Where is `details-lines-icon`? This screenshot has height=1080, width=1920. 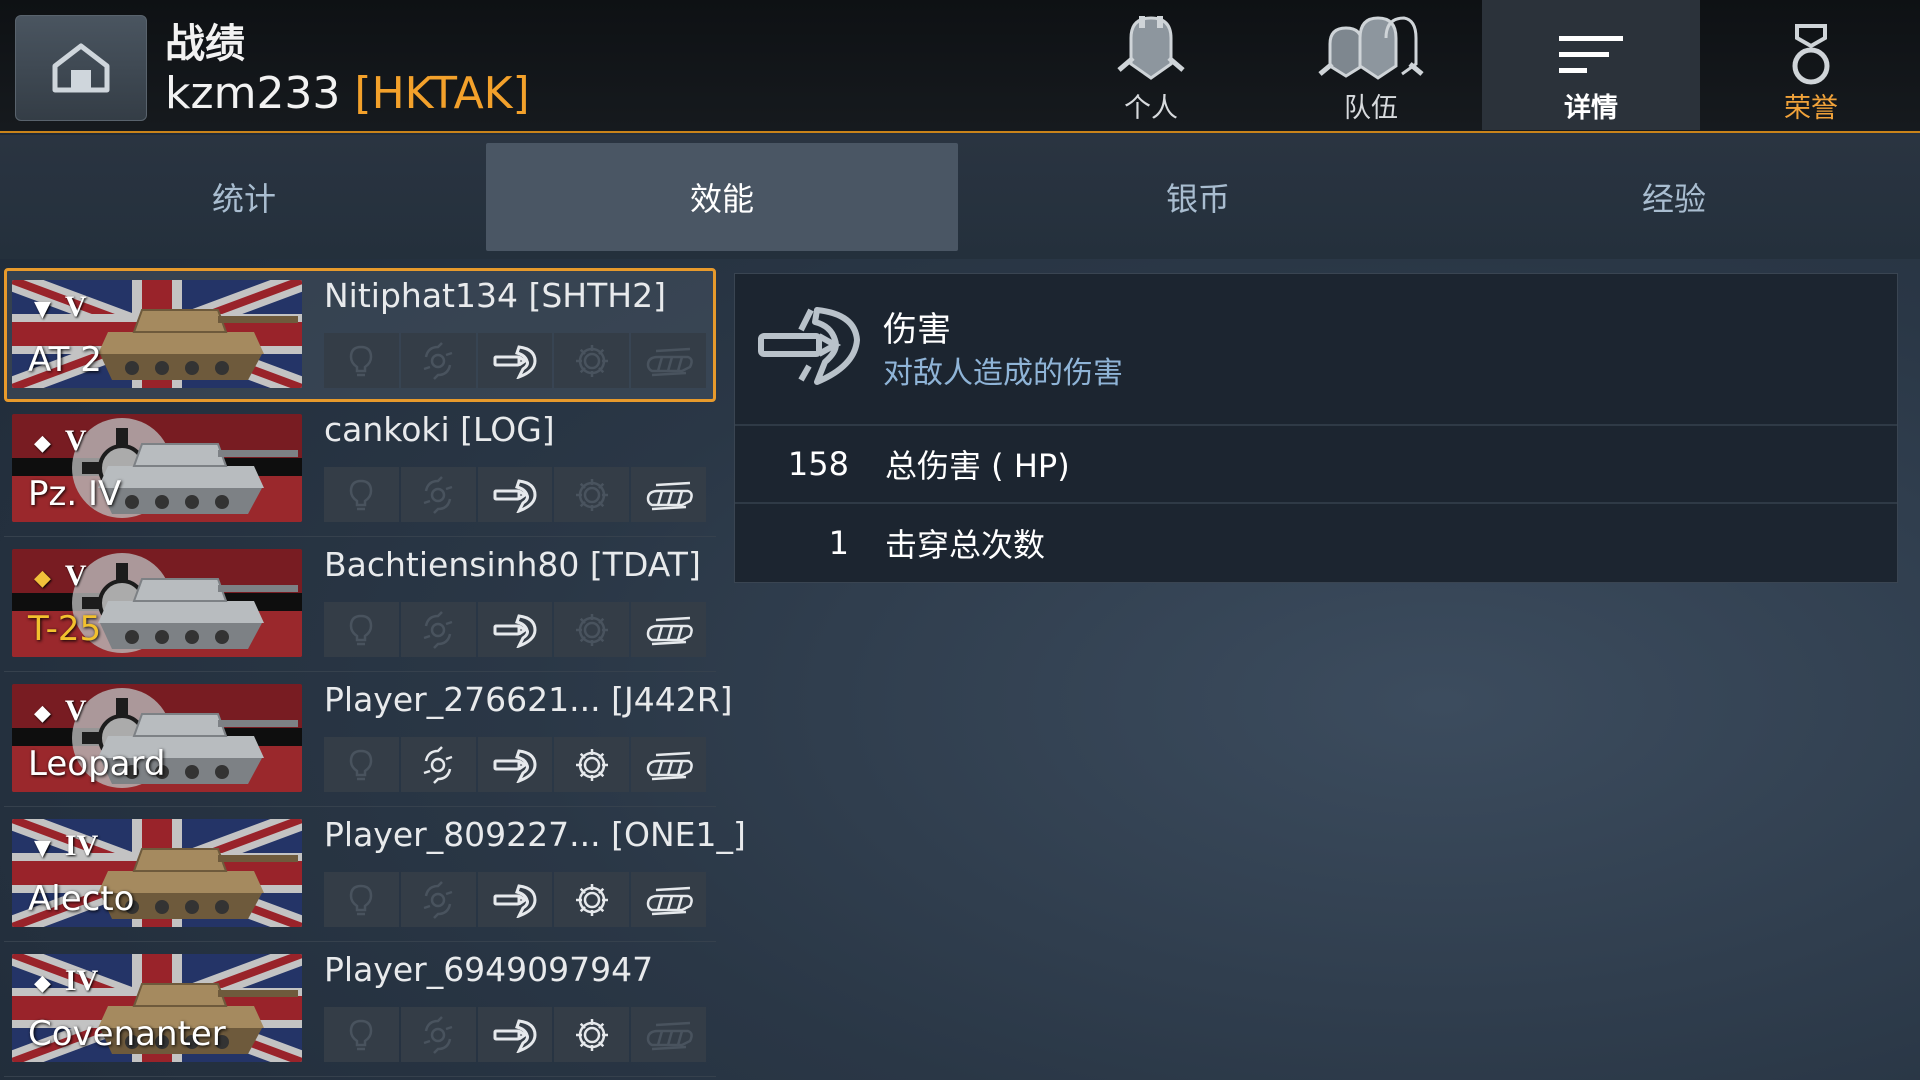 details-lines-icon is located at coordinates (1591, 54).